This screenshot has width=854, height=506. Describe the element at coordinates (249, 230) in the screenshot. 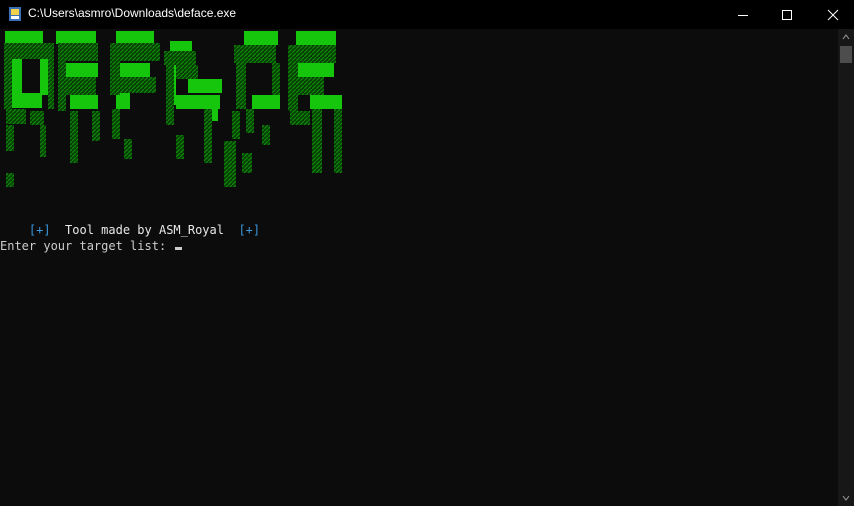

I see `credit-bracket-close: [+]` at that location.